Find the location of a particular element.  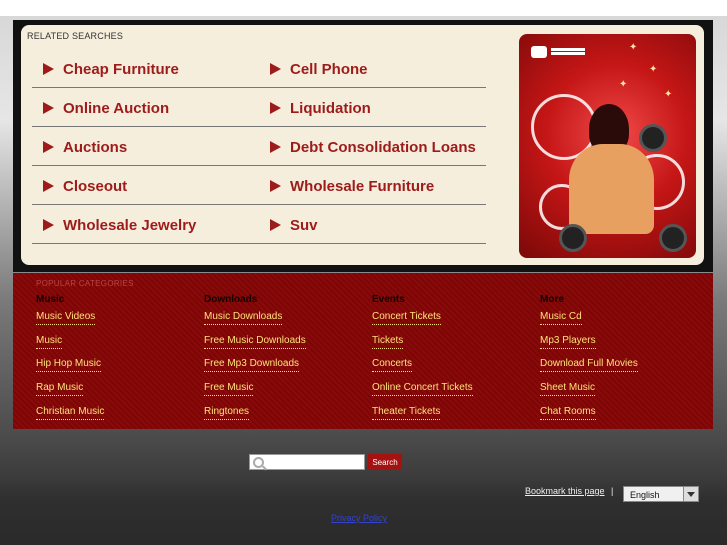

category-link: Sheet Music is located at coordinates (568, 389).